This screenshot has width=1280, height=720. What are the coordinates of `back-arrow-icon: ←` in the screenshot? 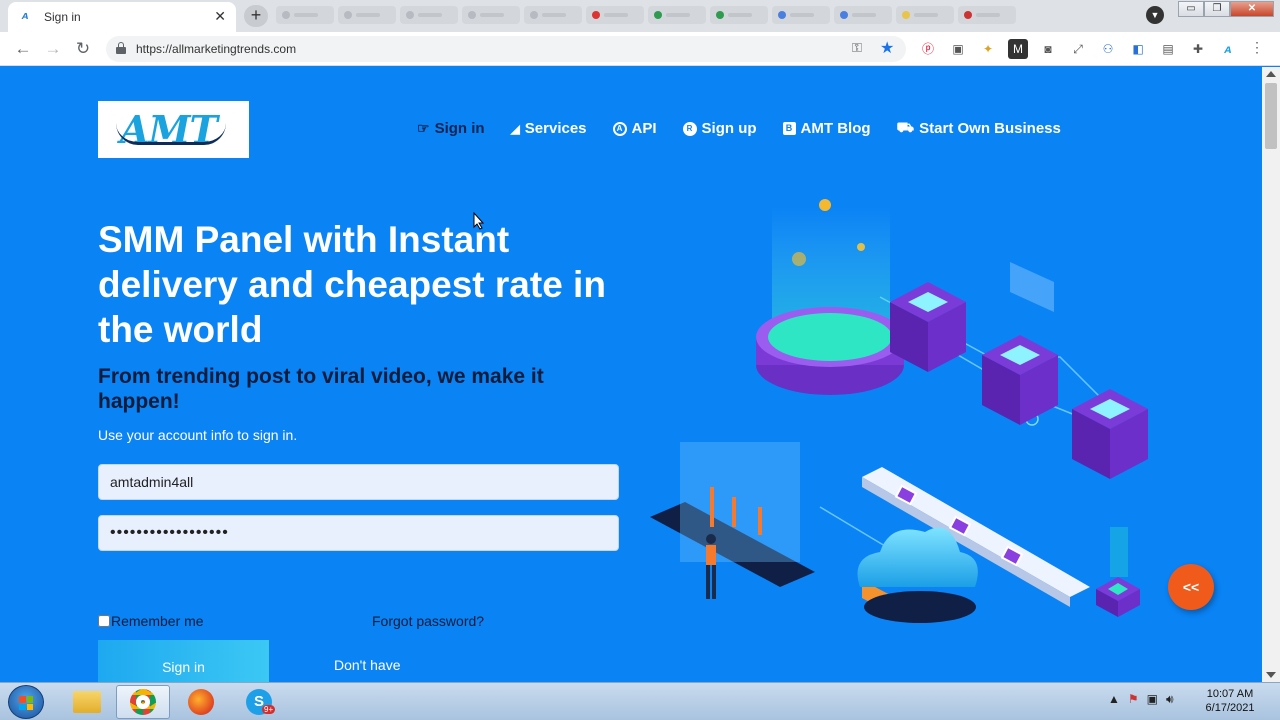 It's located at (23, 49).